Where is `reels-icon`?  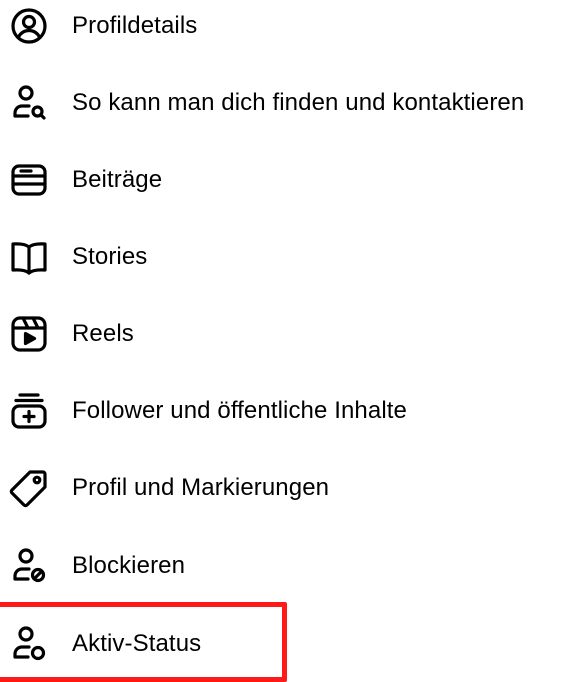 reels-icon is located at coordinates (29, 334).